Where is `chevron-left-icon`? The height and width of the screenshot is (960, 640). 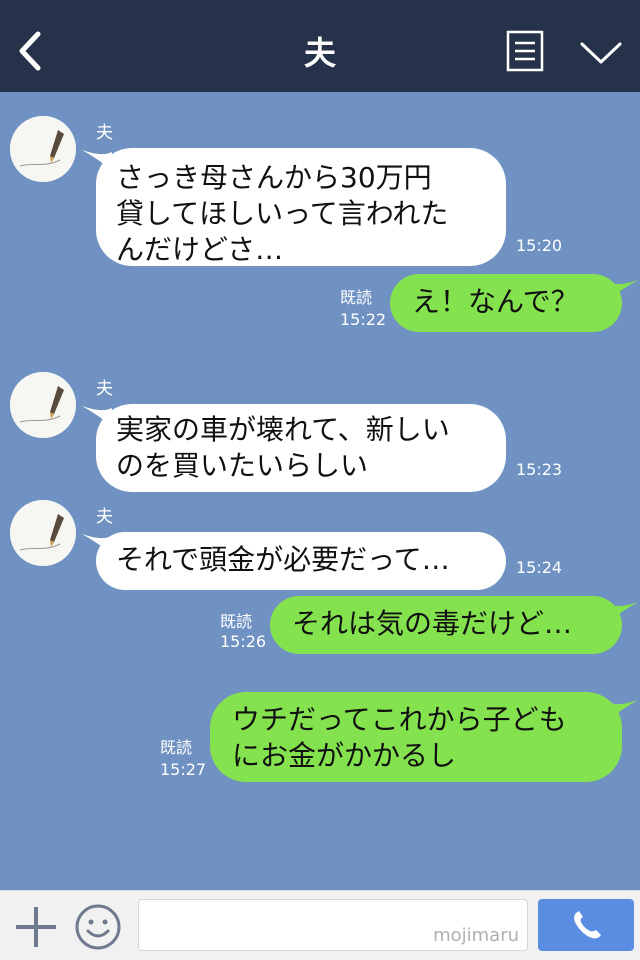 chevron-left-icon is located at coordinates (30, 51).